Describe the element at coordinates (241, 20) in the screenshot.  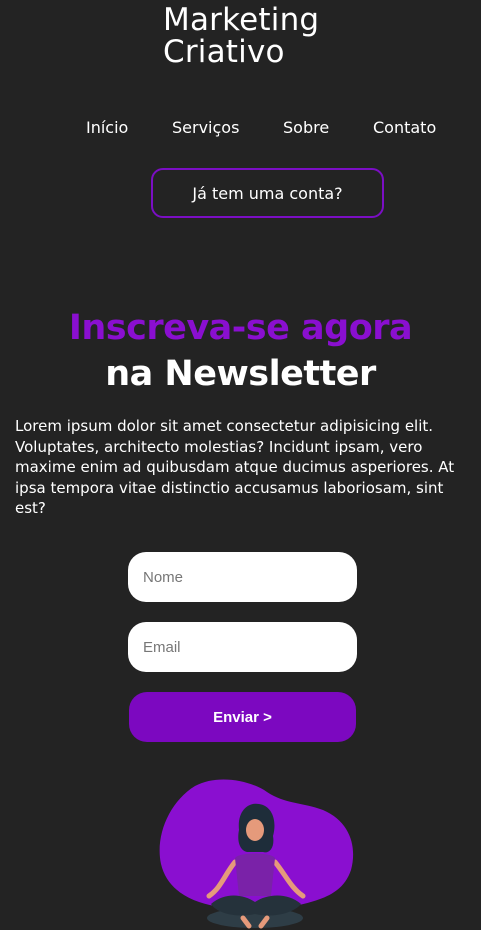
I see `brand-line-1: Marketing` at that location.